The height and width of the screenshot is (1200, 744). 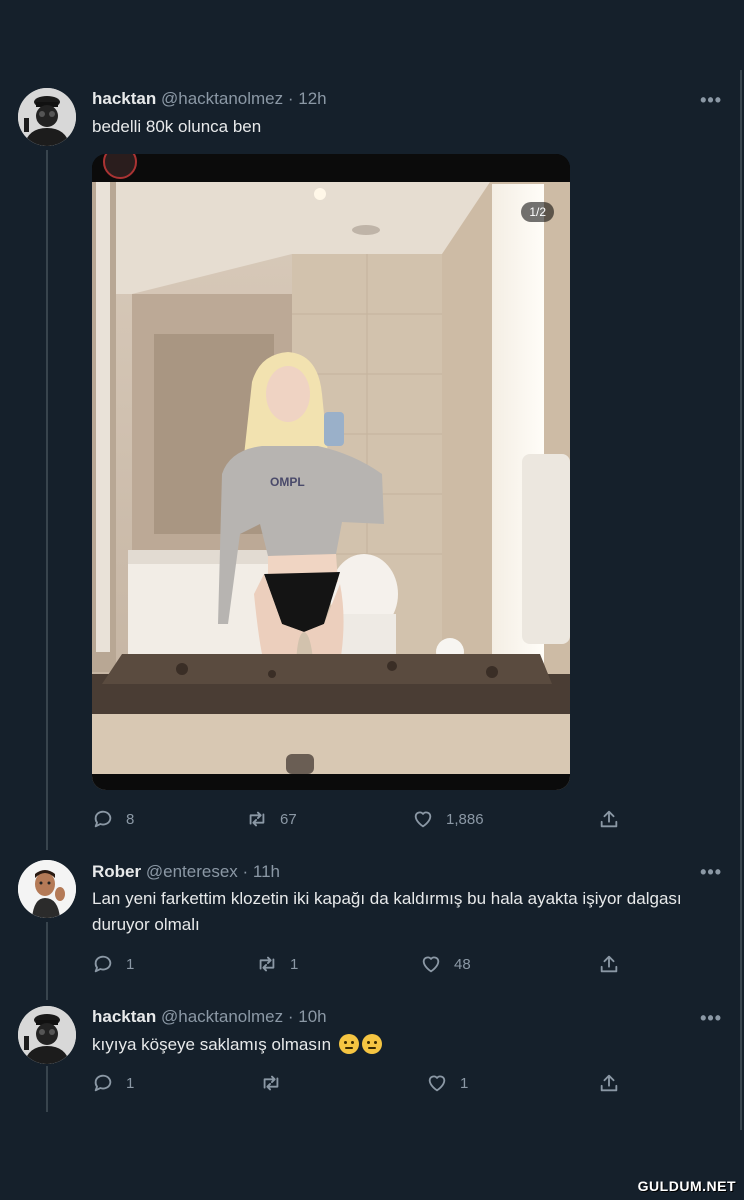 I want to click on tweet-header: hacktan @hacktanolmez · 10h, so click(x=209, y=1017).